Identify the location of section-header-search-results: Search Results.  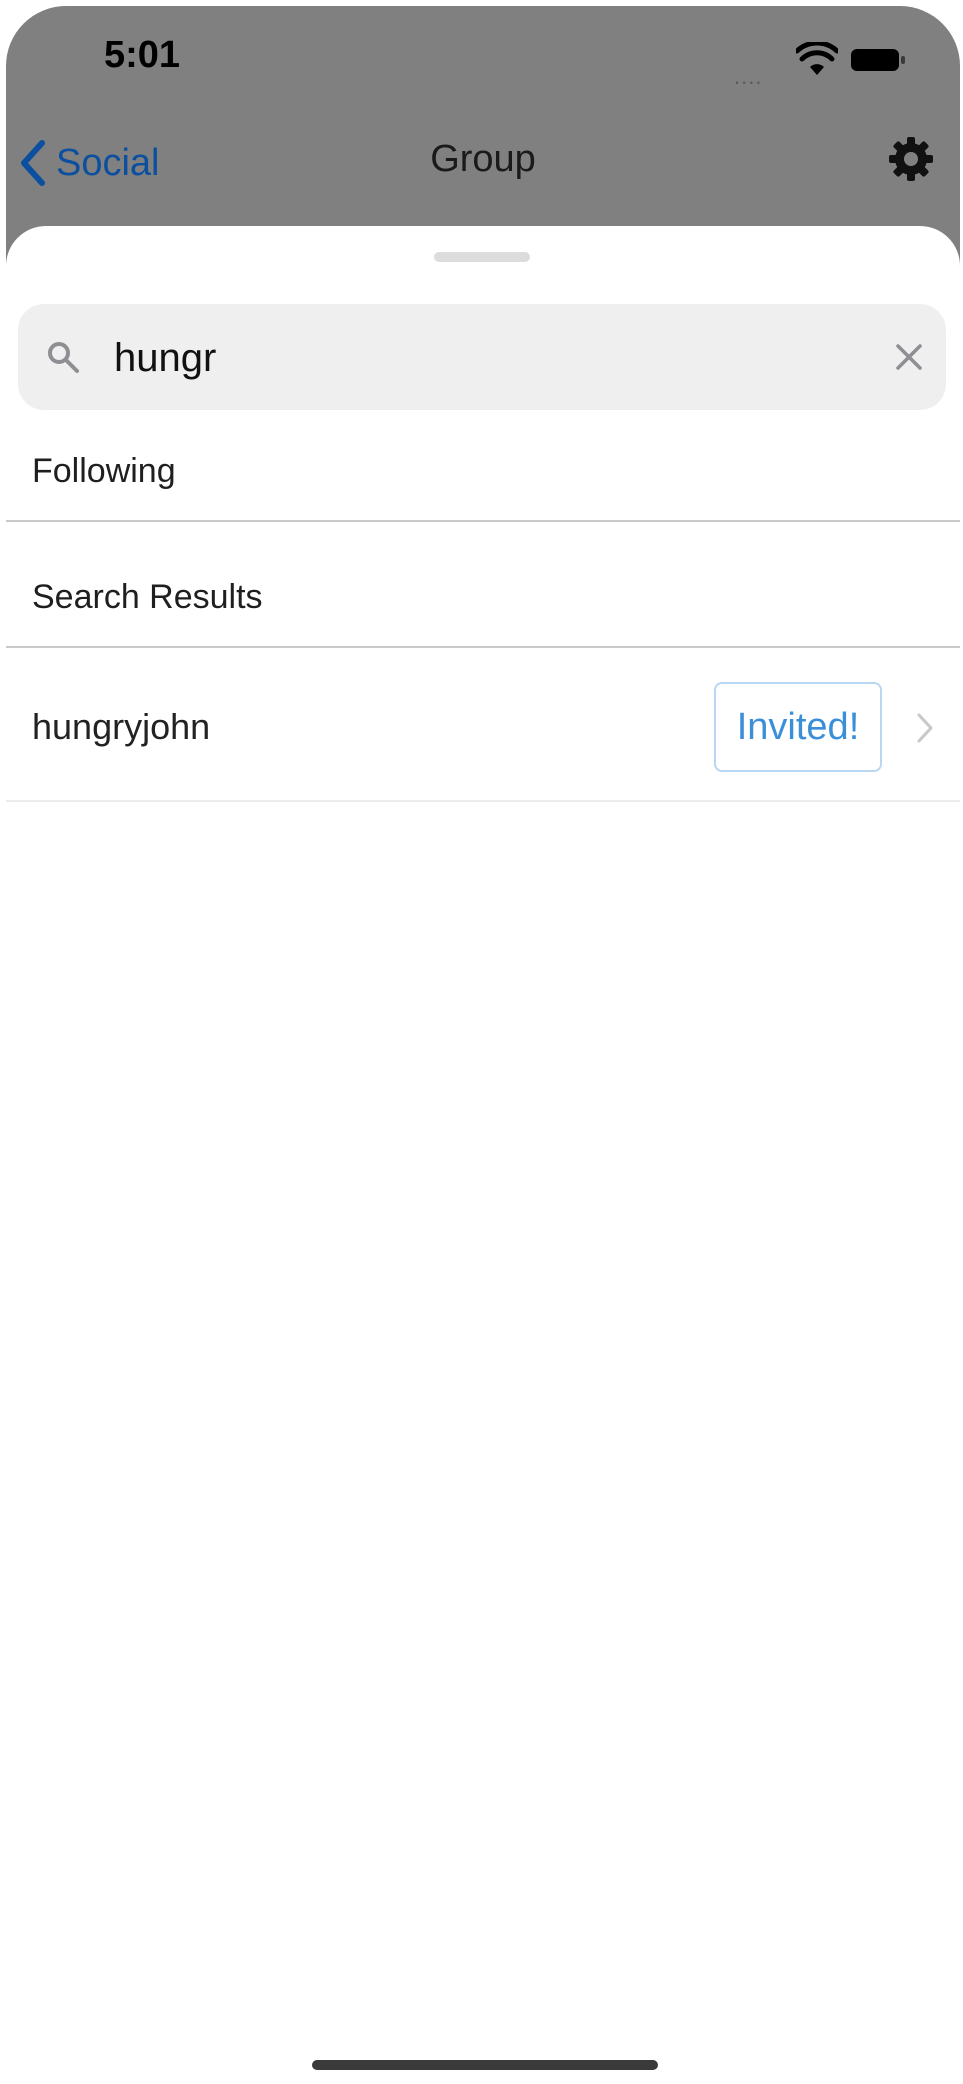
(147, 597).